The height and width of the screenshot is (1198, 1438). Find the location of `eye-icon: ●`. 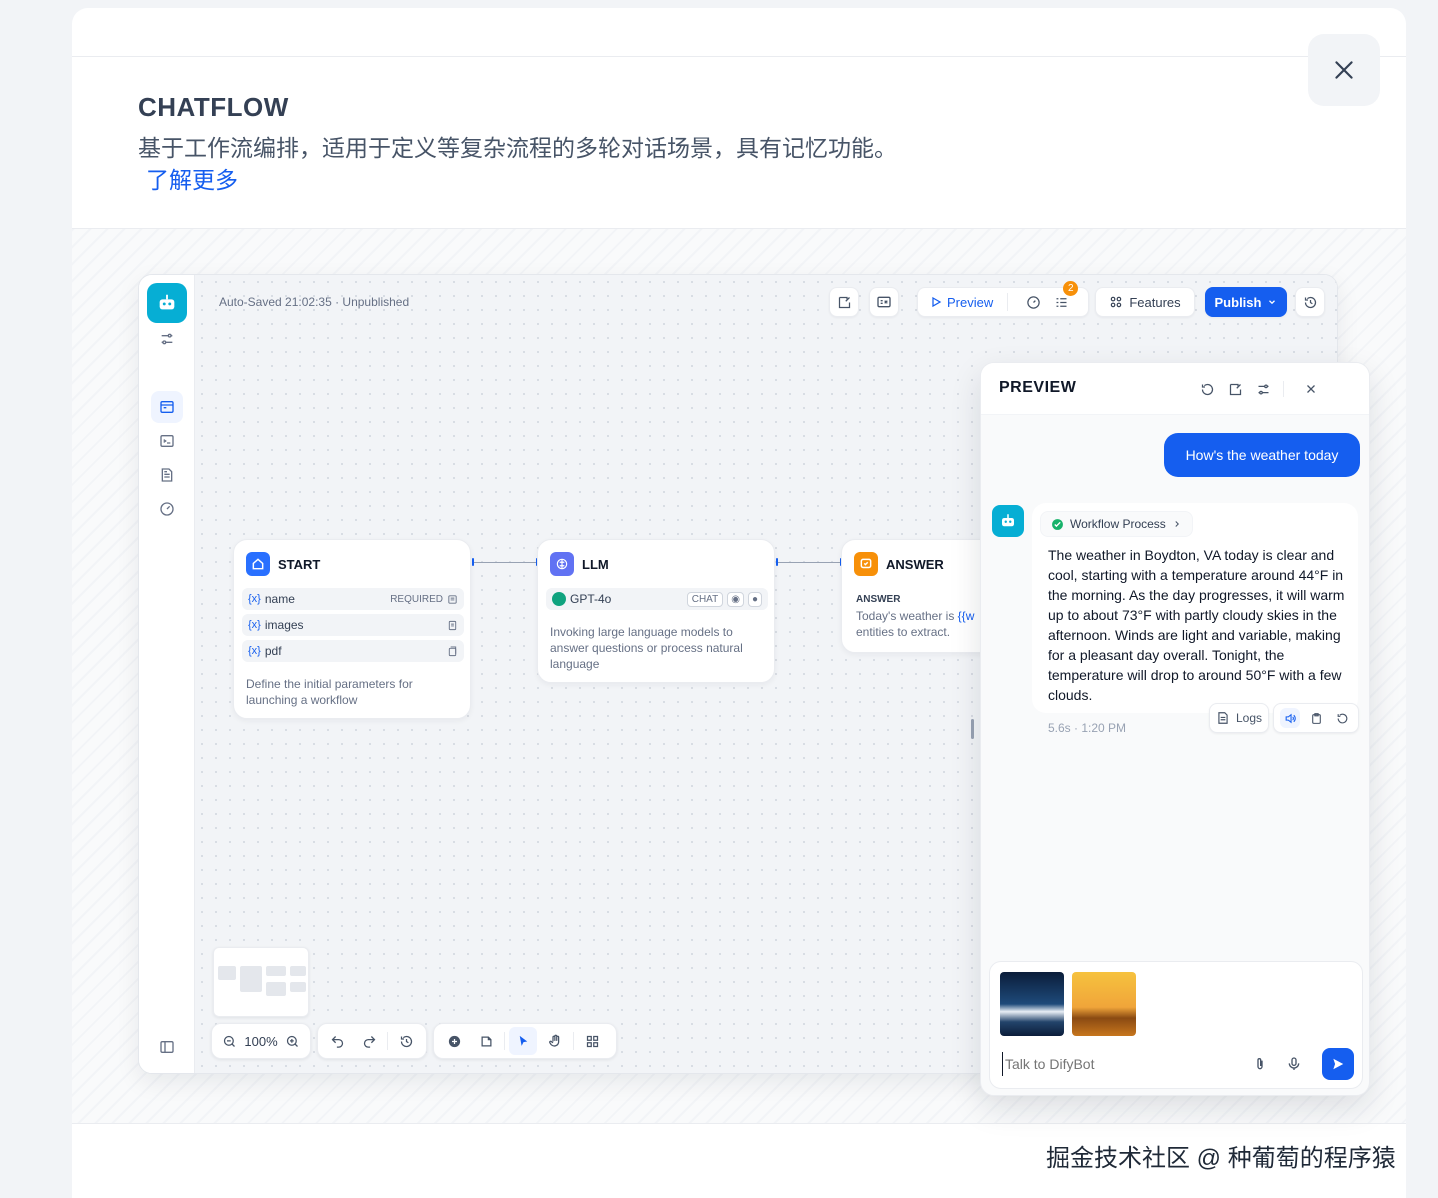

eye-icon: ● is located at coordinates (754, 599).